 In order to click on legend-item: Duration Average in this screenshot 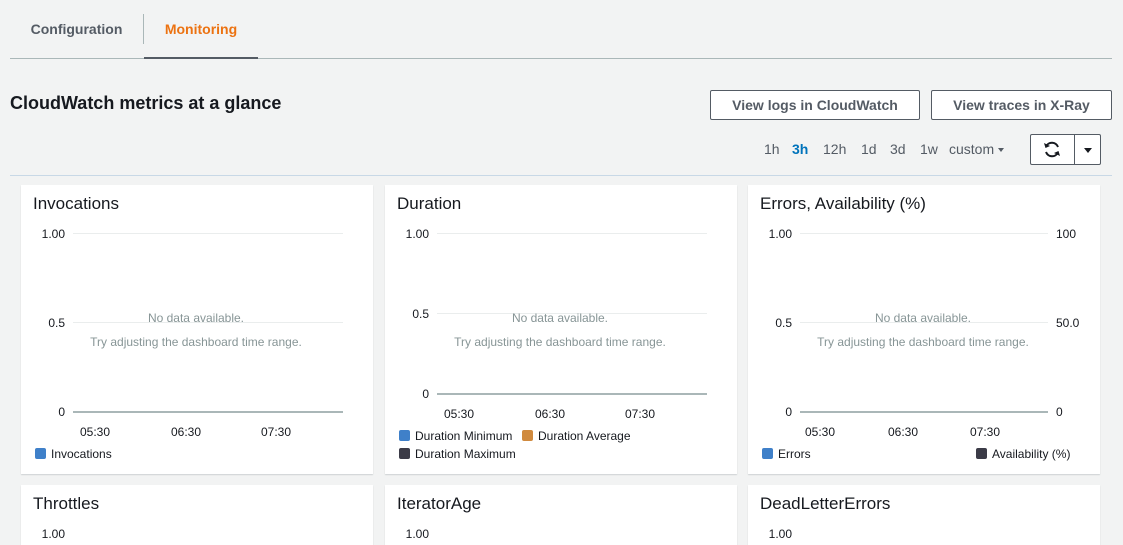, I will do `click(576, 436)`.